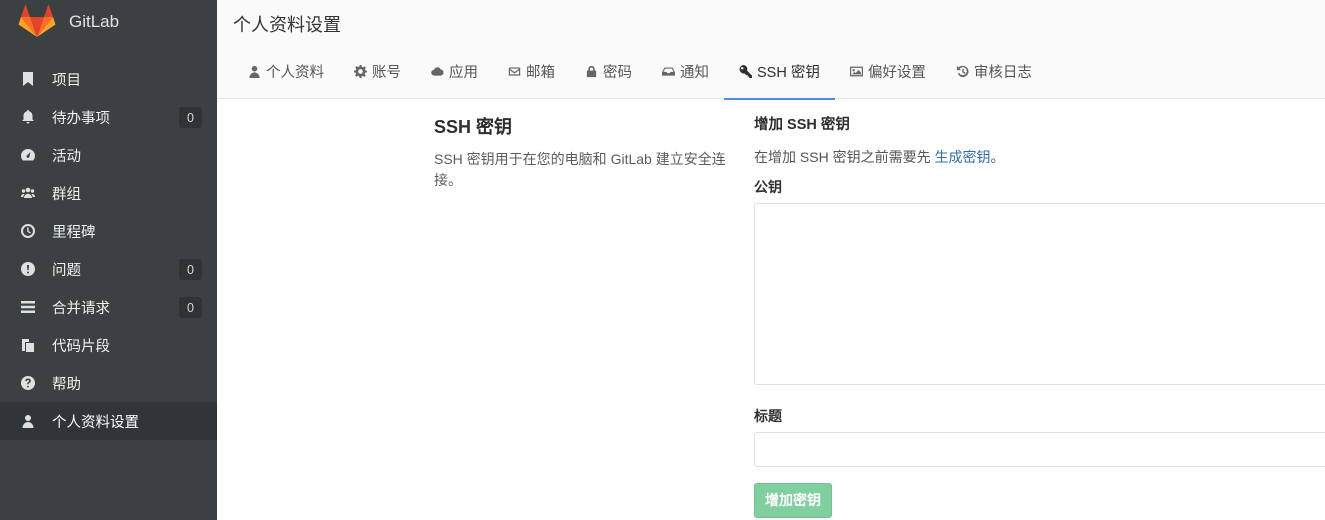  Describe the element at coordinates (295, 73) in the screenshot. I see `tab-label: 个人资料` at that location.